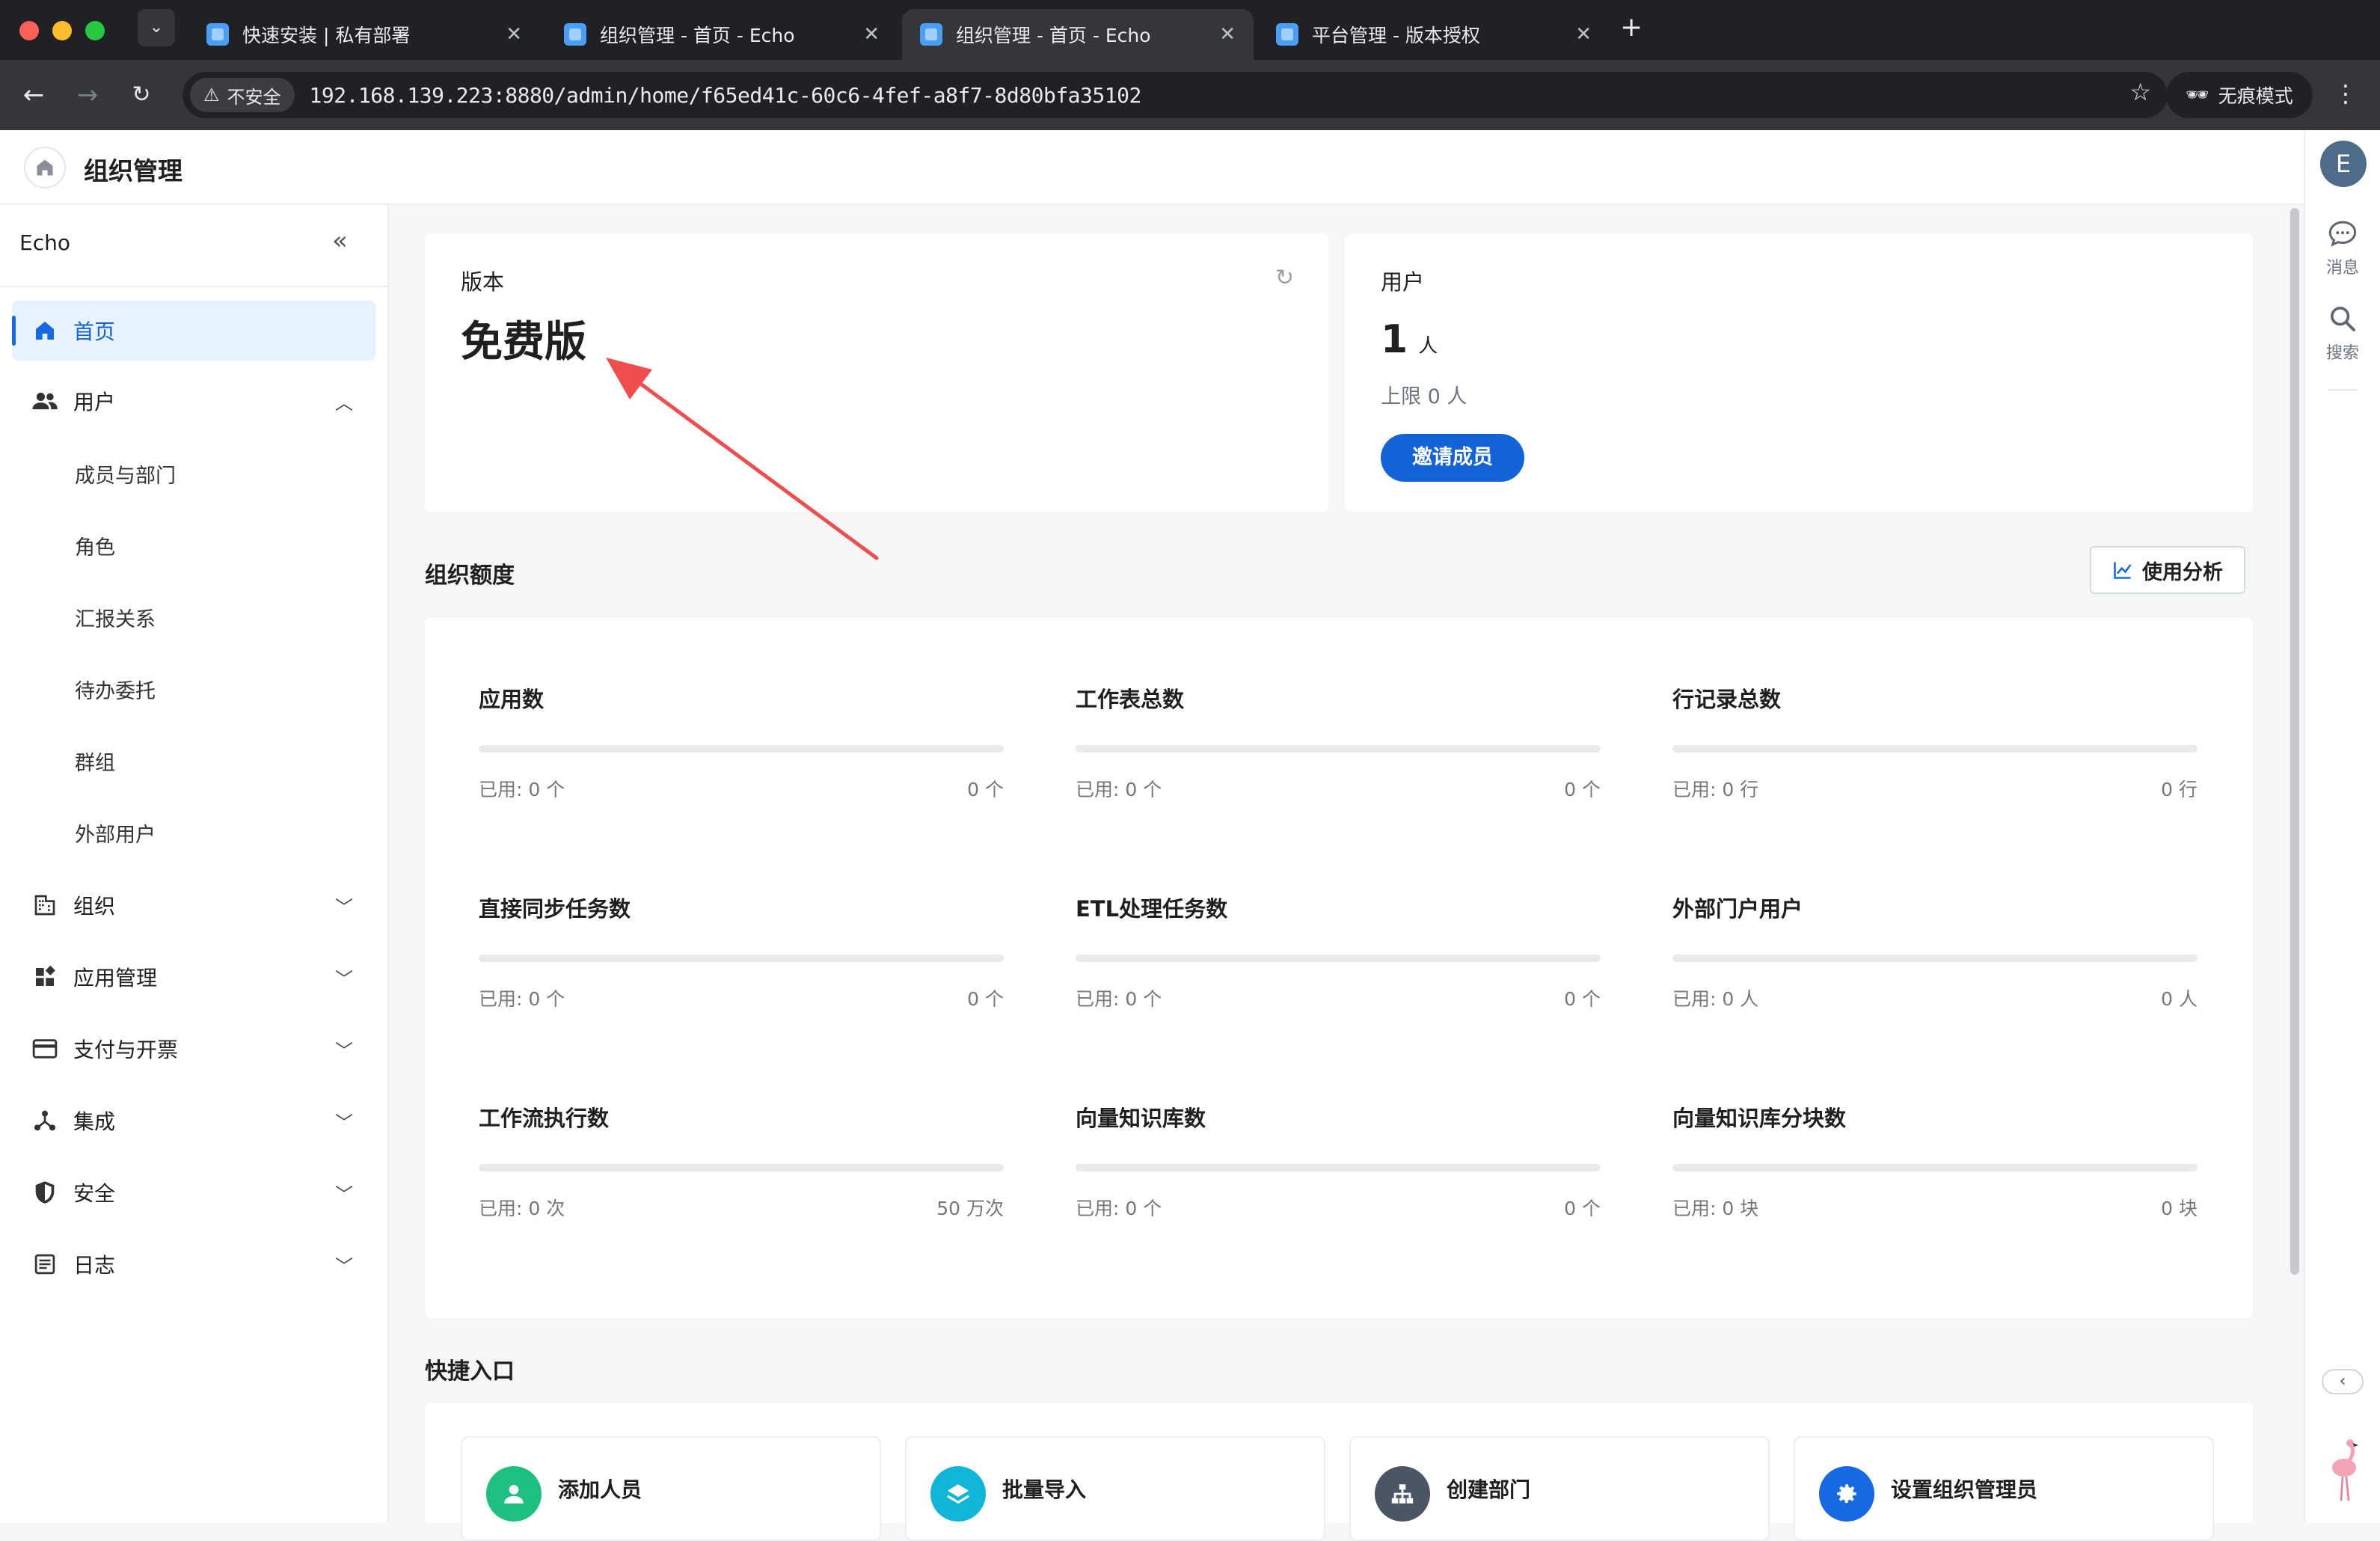 The image size is (2380, 1541). I want to click on shortcuts-card: 添加人员 批量导入 创建部门 设置组织管理员, so click(1339, 1472).